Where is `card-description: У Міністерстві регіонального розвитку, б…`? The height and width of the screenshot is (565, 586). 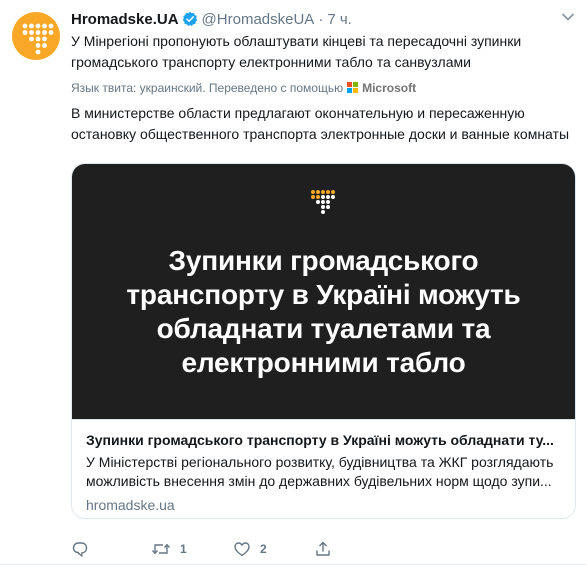 card-description: У Міністерстві регіонального розвитку, б… is located at coordinates (324, 472).